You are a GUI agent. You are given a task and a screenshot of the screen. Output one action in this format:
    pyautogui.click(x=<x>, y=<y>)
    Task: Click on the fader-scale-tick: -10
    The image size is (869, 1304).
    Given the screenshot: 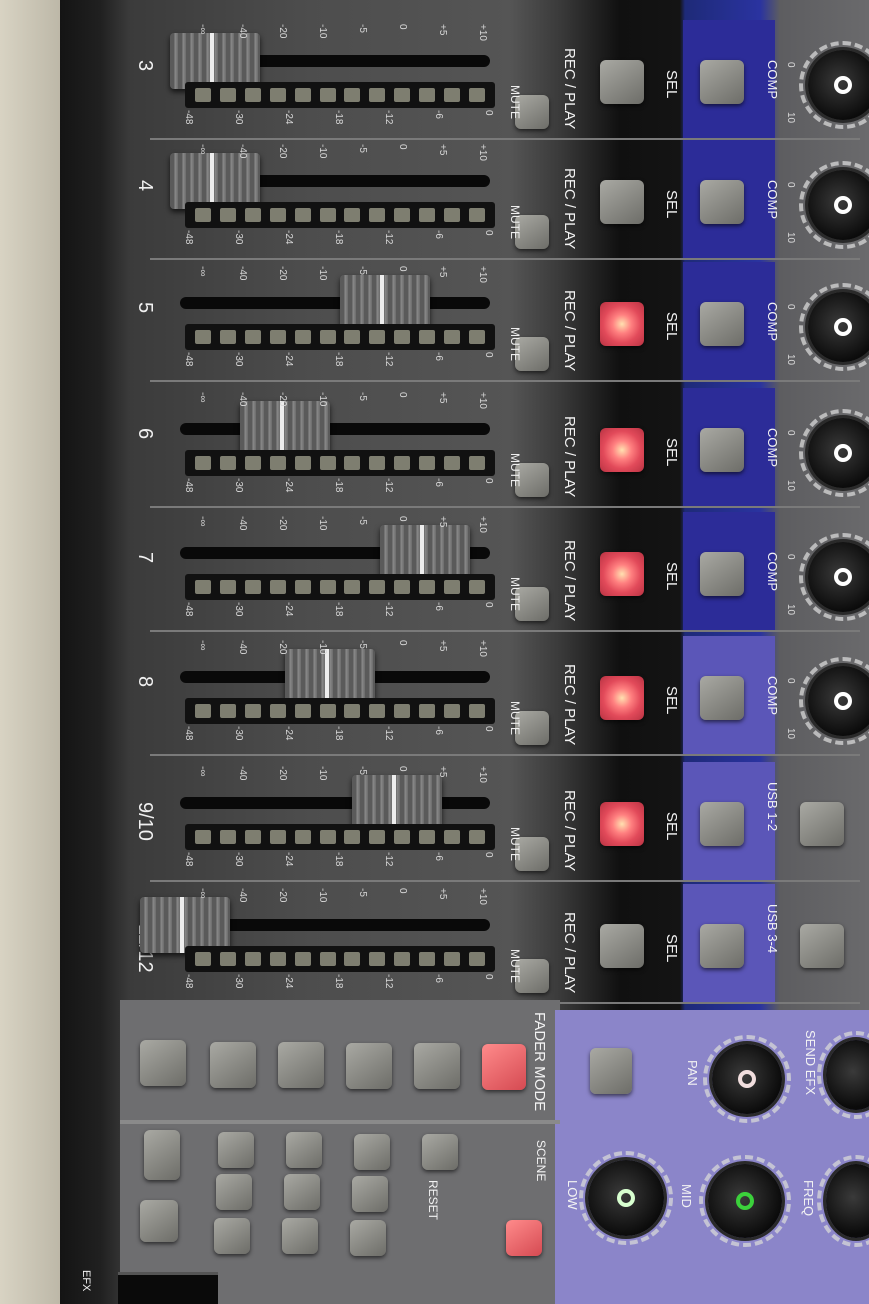 What is the action you would take?
    pyautogui.click(x=322, y=273)
    